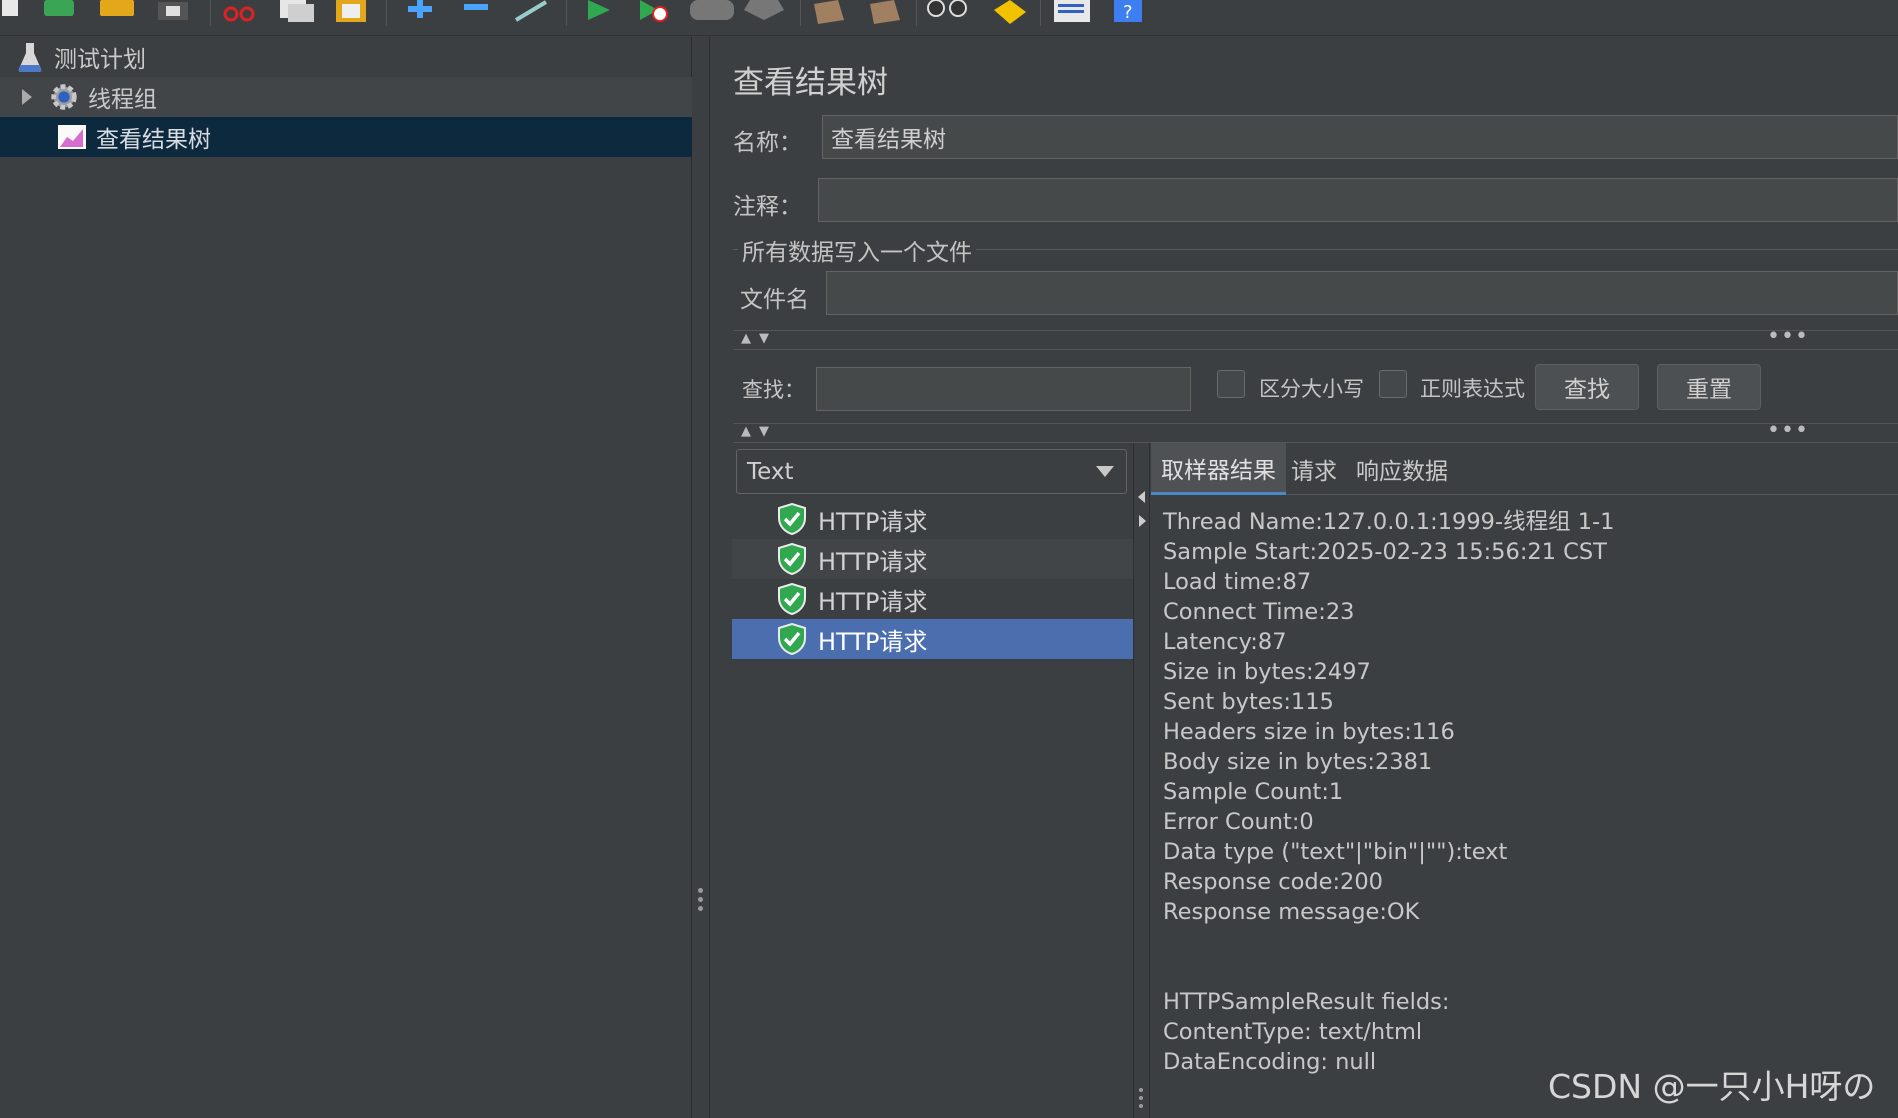  What do you see at coordinates (1712, 1086) in the screenshot?
I see `watermark: CSDN @一只小H呀の` at bounding box center [1712, 1086].